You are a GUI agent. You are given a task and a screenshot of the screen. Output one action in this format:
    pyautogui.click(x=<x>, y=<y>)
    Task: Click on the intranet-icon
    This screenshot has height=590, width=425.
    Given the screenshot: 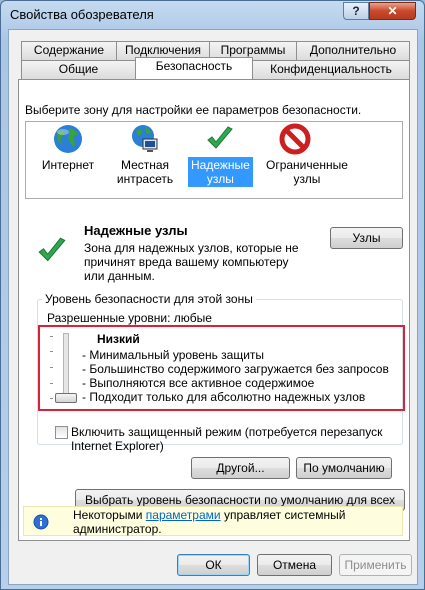 What is the action you would take?
    pyautogui.click(x=145, y=138)
    